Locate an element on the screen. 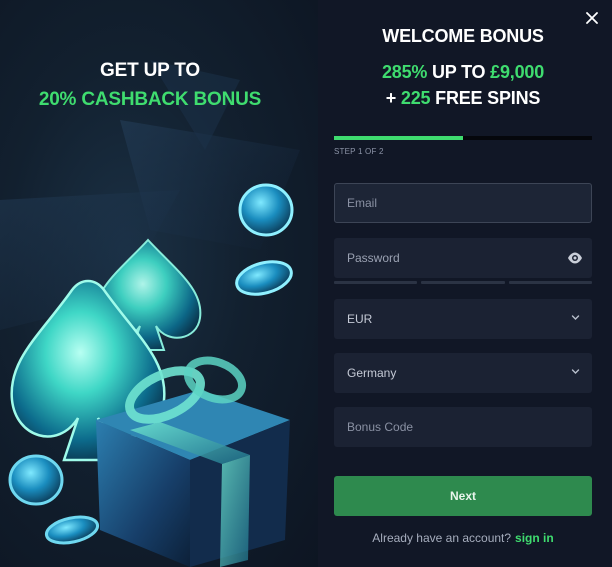  currency-value: EUR is located at coordinates (360, 319).